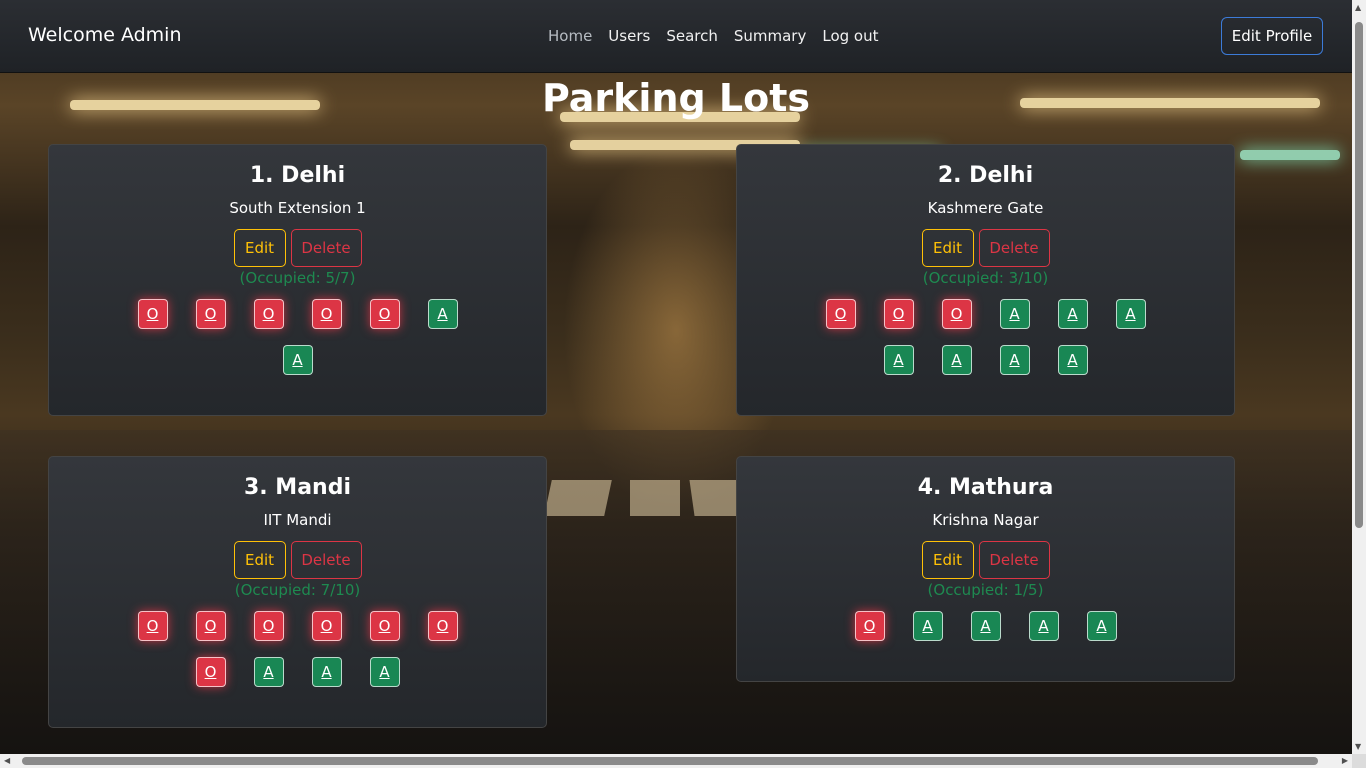 This screenshot has height=768, width=1366. Describe the element at coordinates (297, 520) in the screenshot. I see `lot-location: IIT Mandi` at that location.